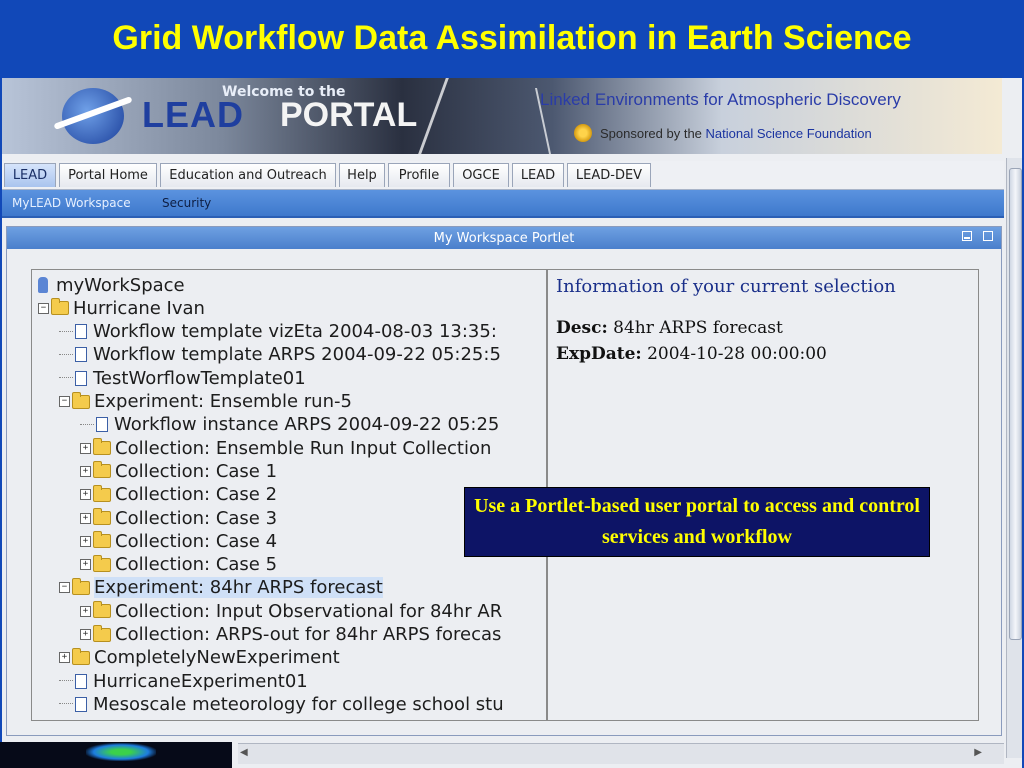 The image size is (1024, 768). What do you see at coordinates (609, 175) in the screenshot?
I see `tab-lead-dev: LEAD-DEV` at bounding box center [609, 175].